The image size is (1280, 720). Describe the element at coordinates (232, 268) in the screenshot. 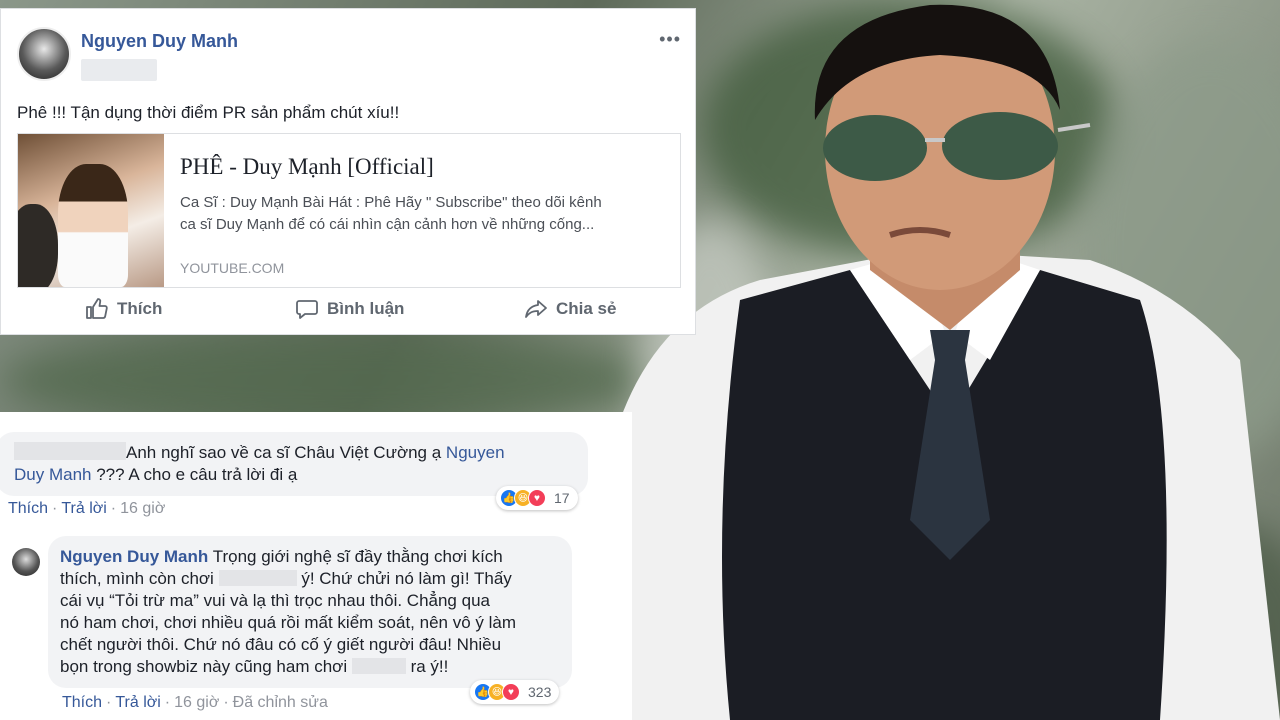

I see `link-domain: YOUTUBE.COM` at that location.